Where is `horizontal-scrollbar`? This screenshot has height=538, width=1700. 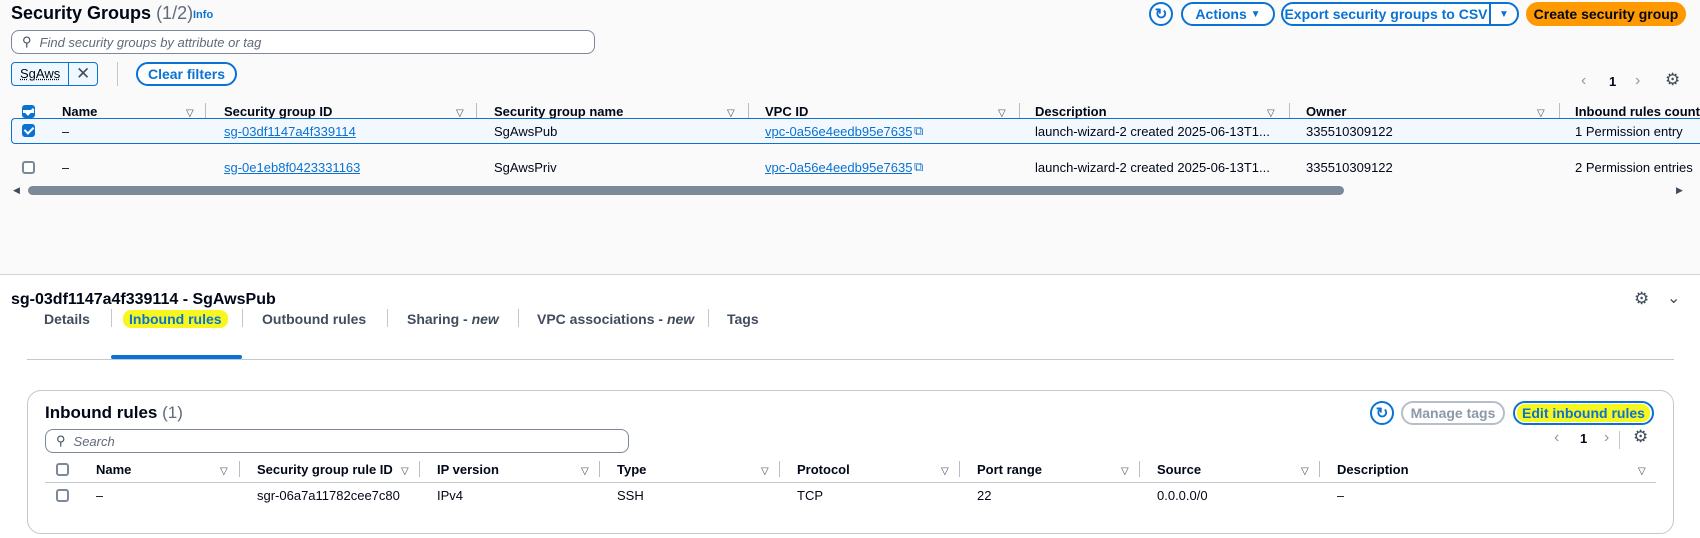 horizontal-scrollbar is located at coordinates (686, 190).